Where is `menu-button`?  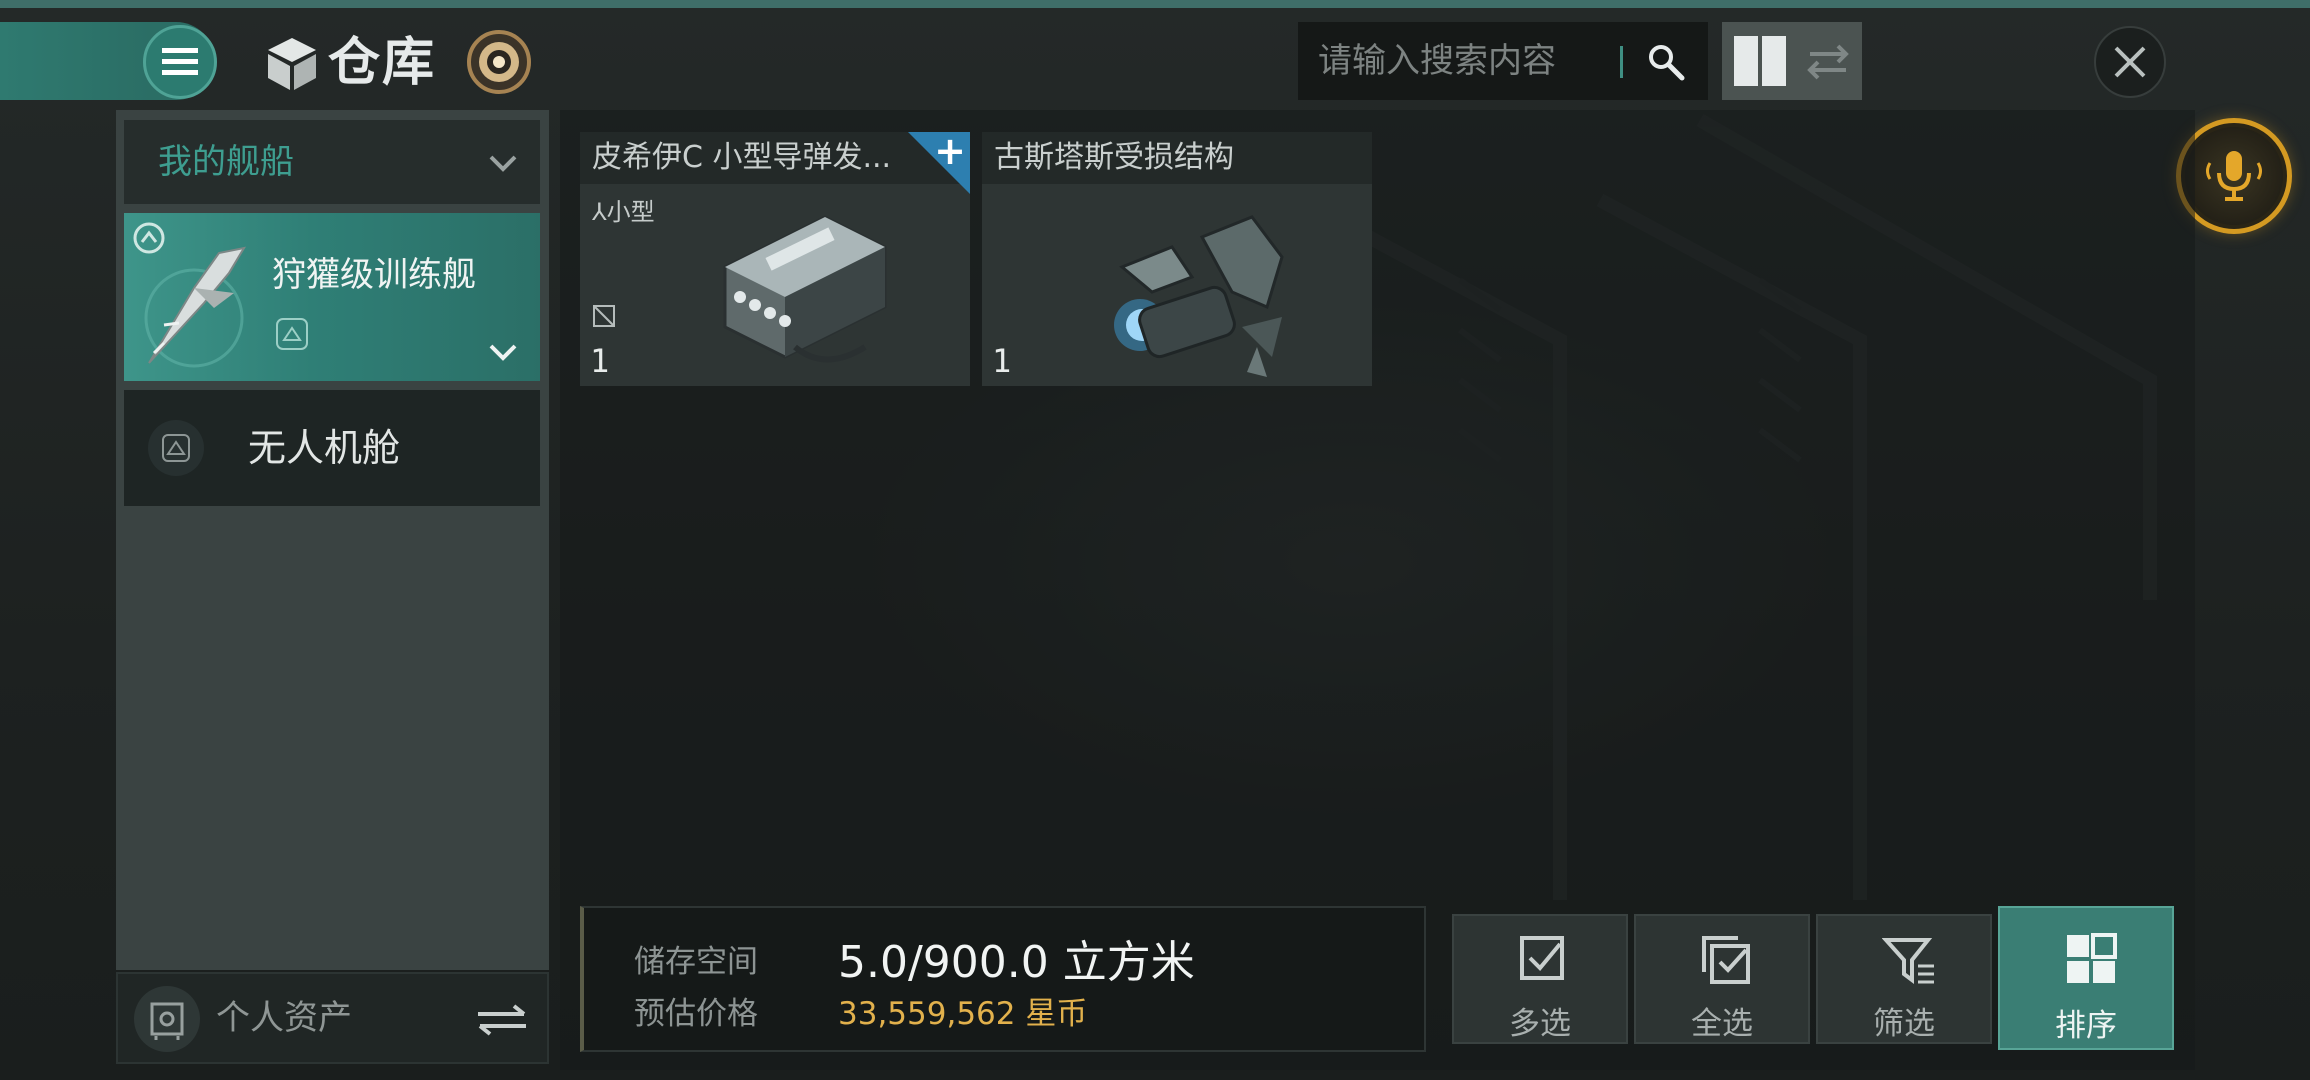
menu-button is located at coordinates (180, 62).